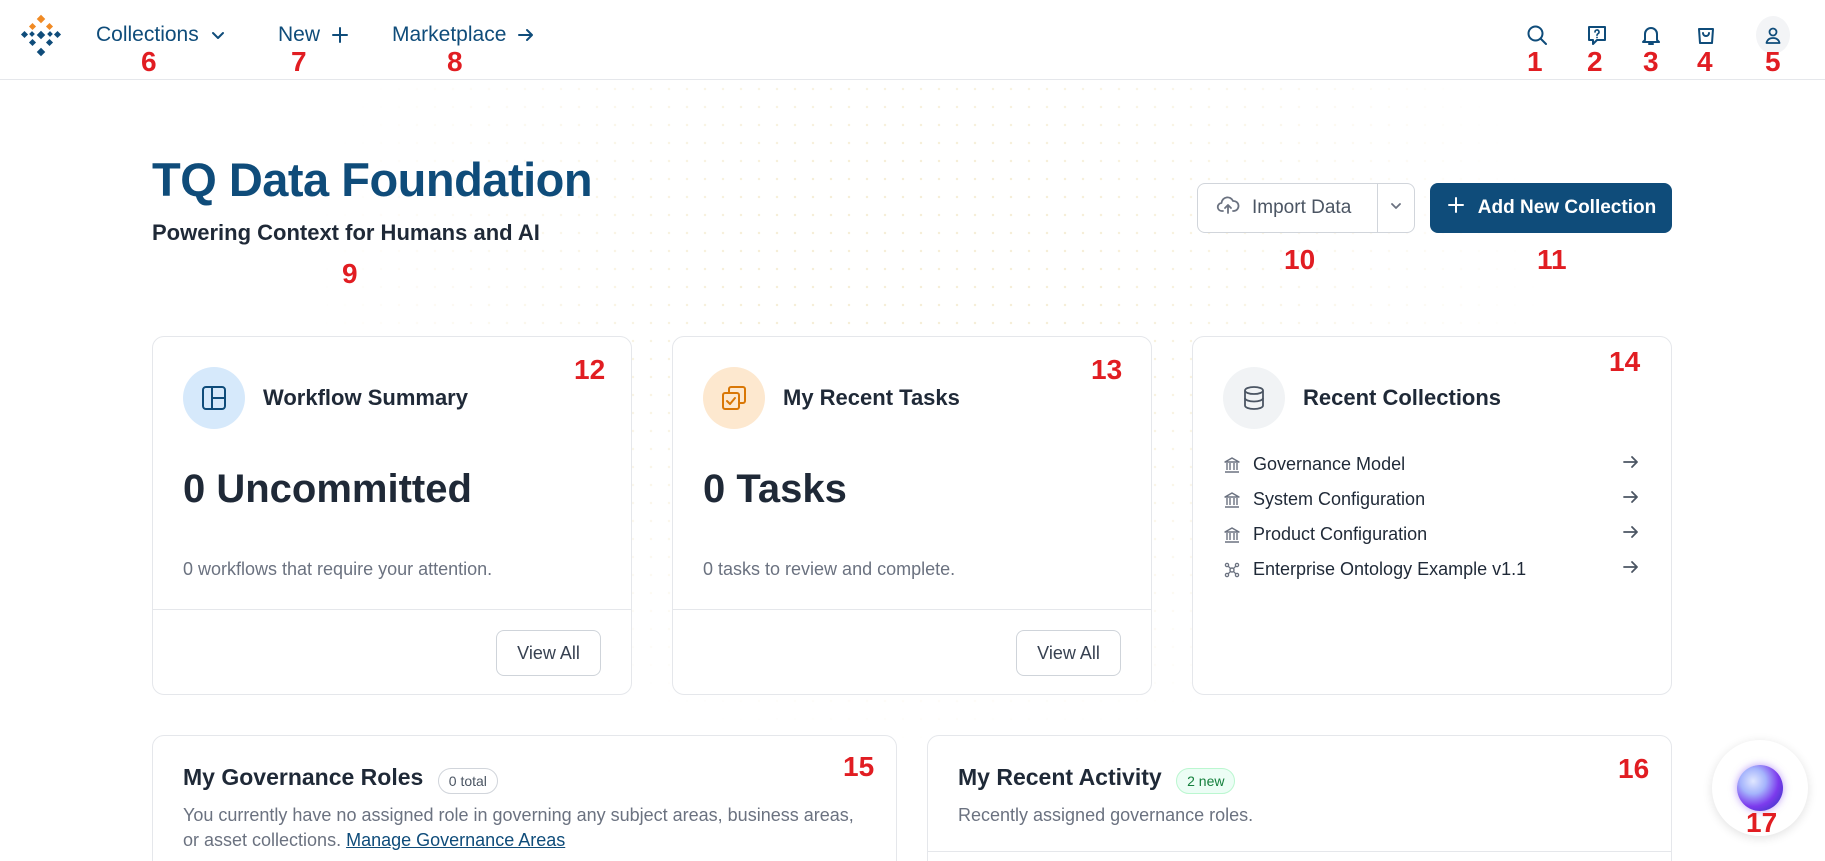  What do you see at coordinates (775, 489) in the screenshot?
I see `tasks-count: 0 Tasks` at bounding box center [775, 489].